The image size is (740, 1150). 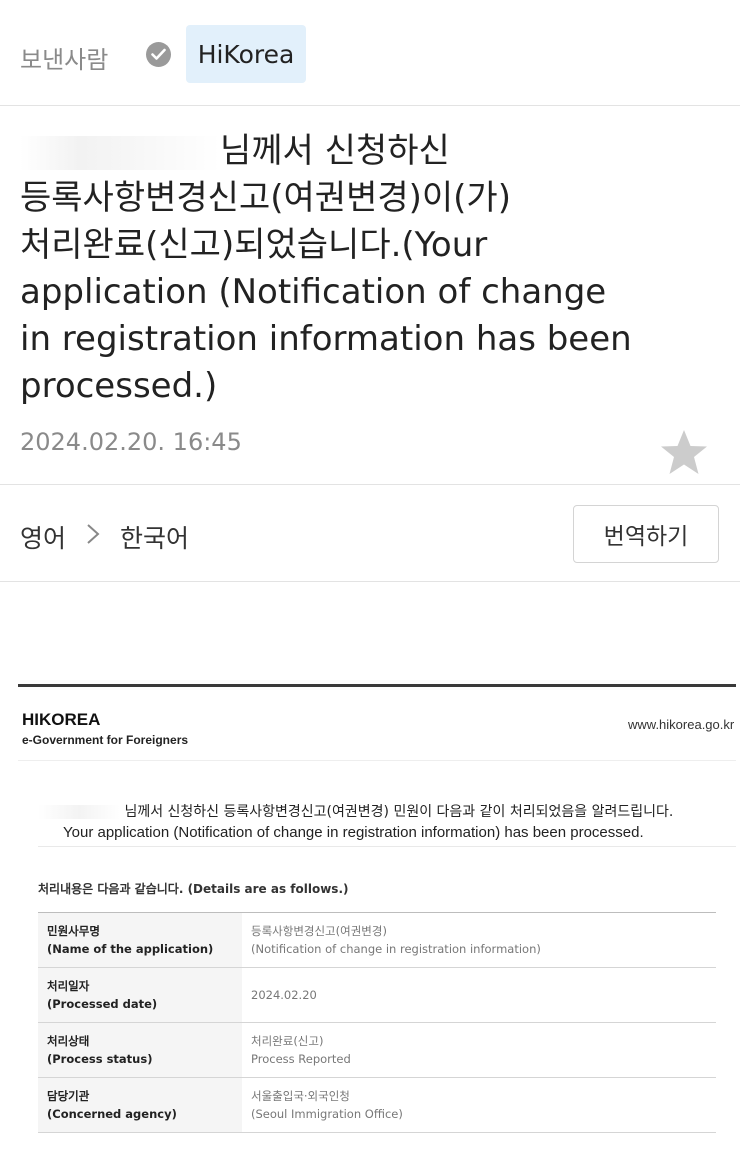 I want to click on subject-line-6: processed.), so click(x=119, y=386).